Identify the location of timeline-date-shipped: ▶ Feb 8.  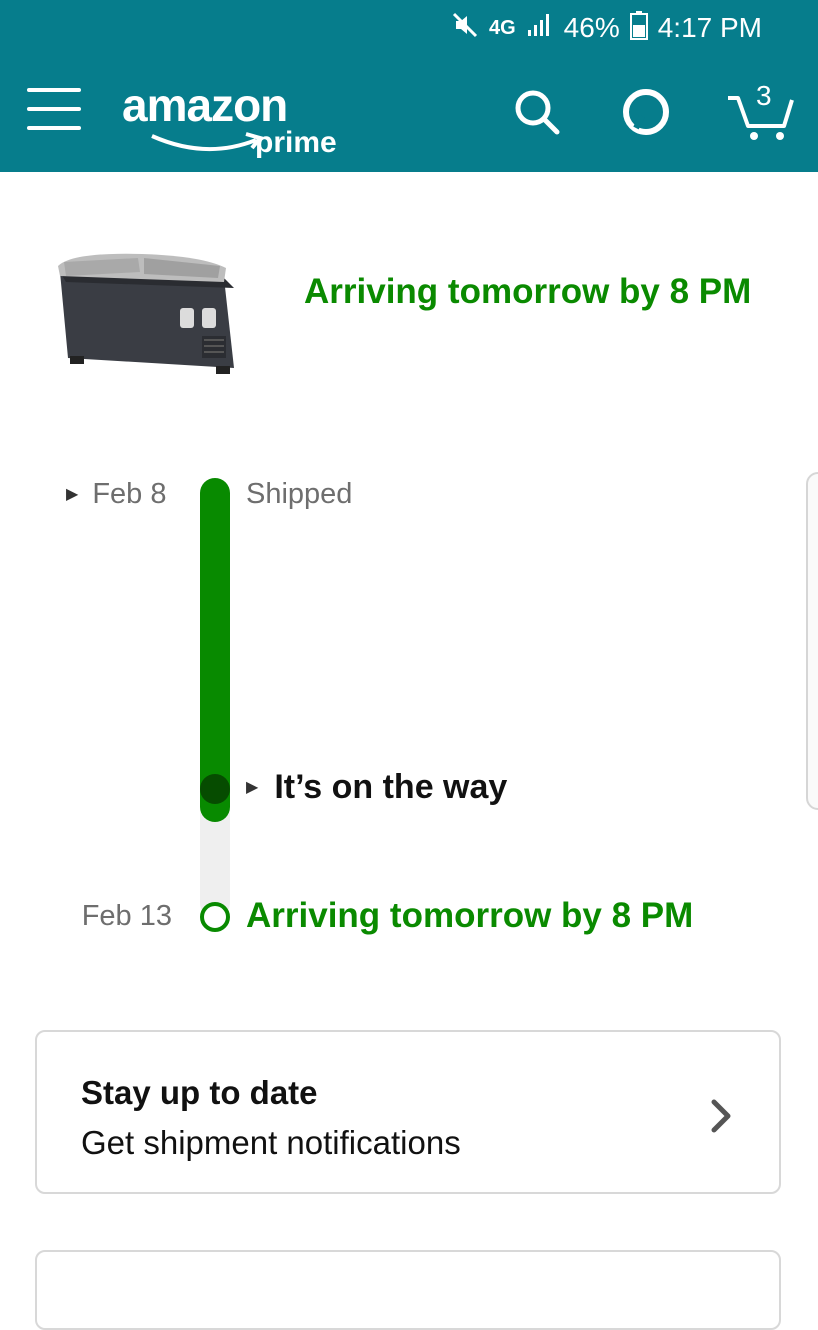
(116, 494).